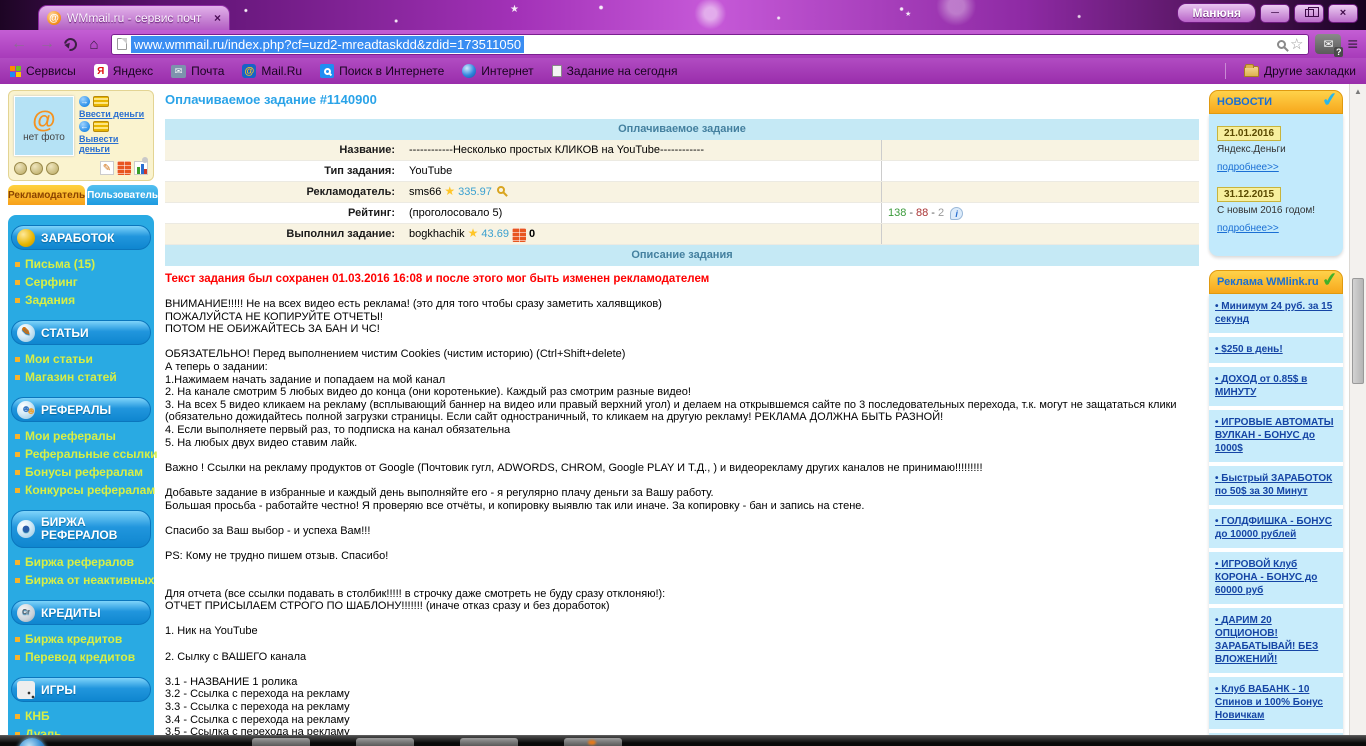 The height and width of the screenshot is (746, 1366). What do you see at coordinates (85, 490) in the screenshot?
I see `sidebar-item-referral-contests: Конкурсы рефералам` at bounding box center [85, 490].